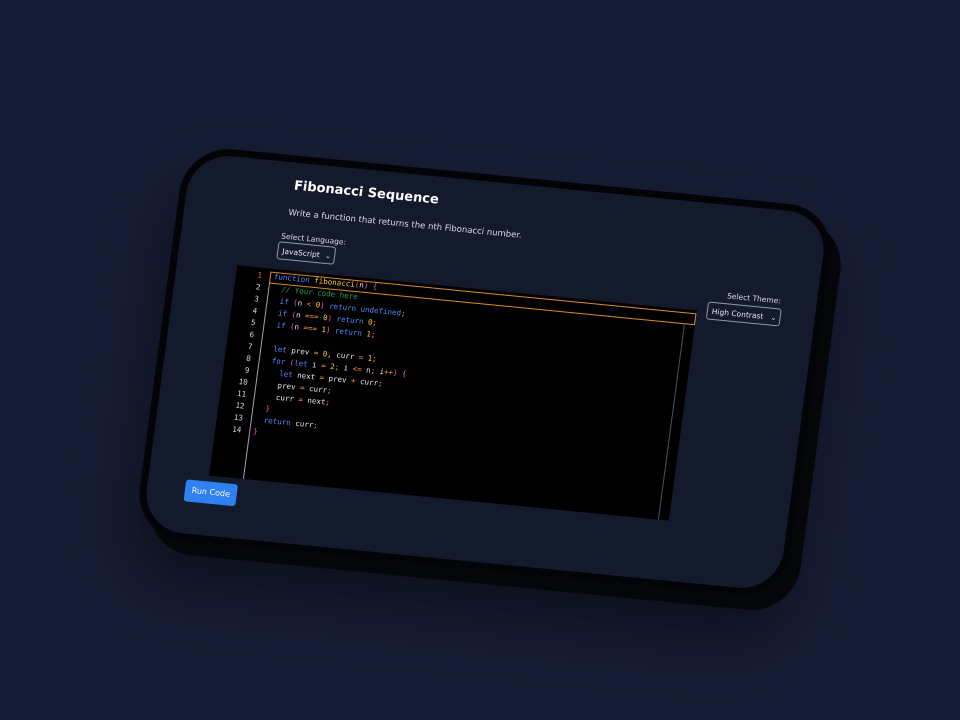 This screenshot has height=720, width=960. Describe the element at coordinates (366, 193) in the screenshot. I see `page-title: Fibonacci Sequence` at that location.